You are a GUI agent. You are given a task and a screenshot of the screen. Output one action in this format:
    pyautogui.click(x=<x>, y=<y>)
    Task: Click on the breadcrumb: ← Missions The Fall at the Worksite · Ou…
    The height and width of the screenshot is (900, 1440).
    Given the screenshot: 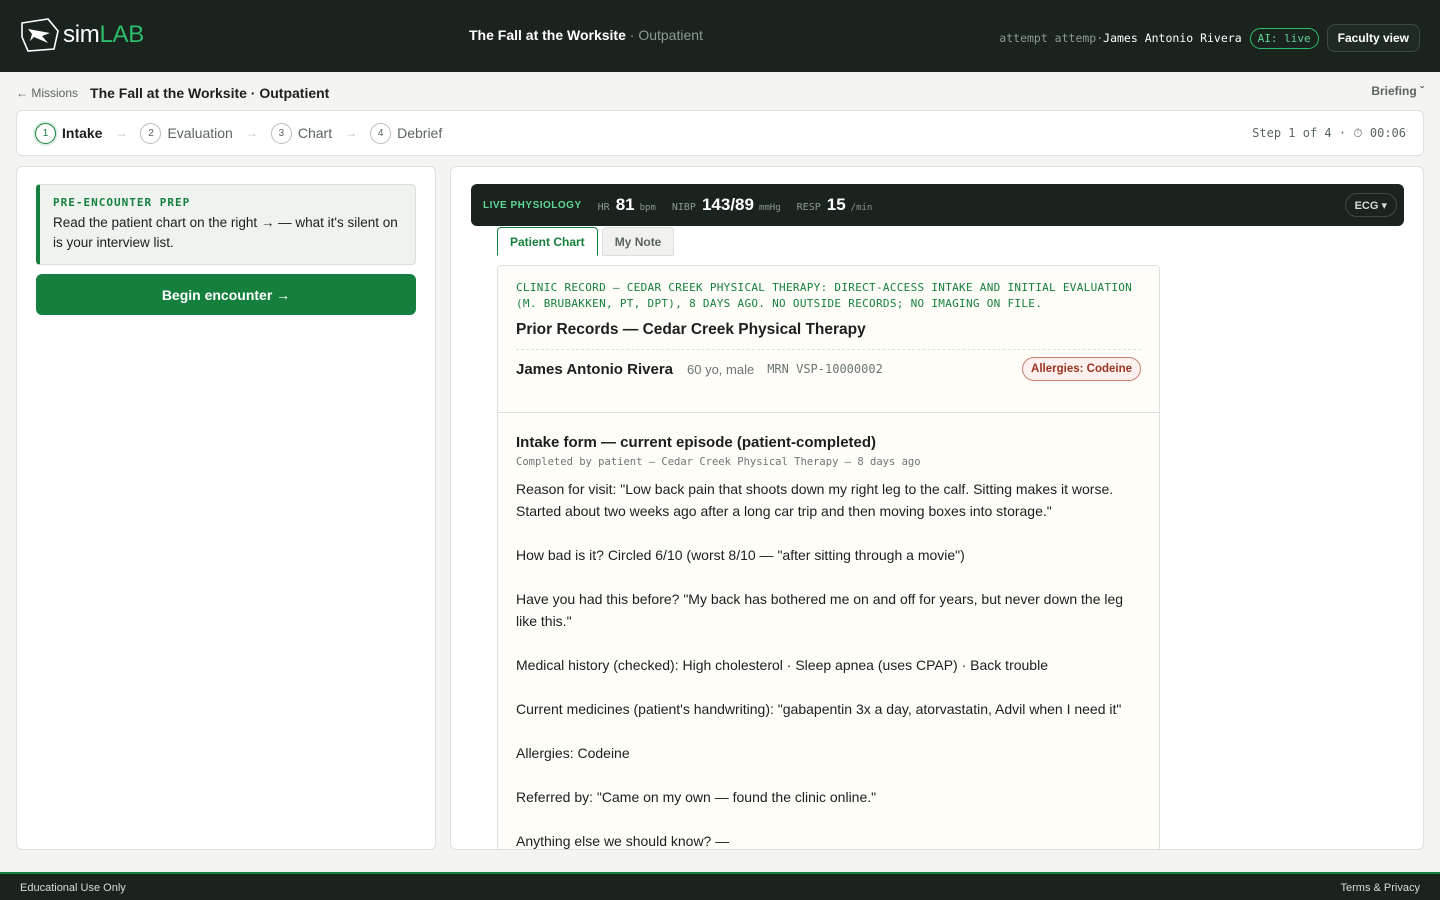 What is the action you would take?
    pyautogui.click(x=720, y=93)
    